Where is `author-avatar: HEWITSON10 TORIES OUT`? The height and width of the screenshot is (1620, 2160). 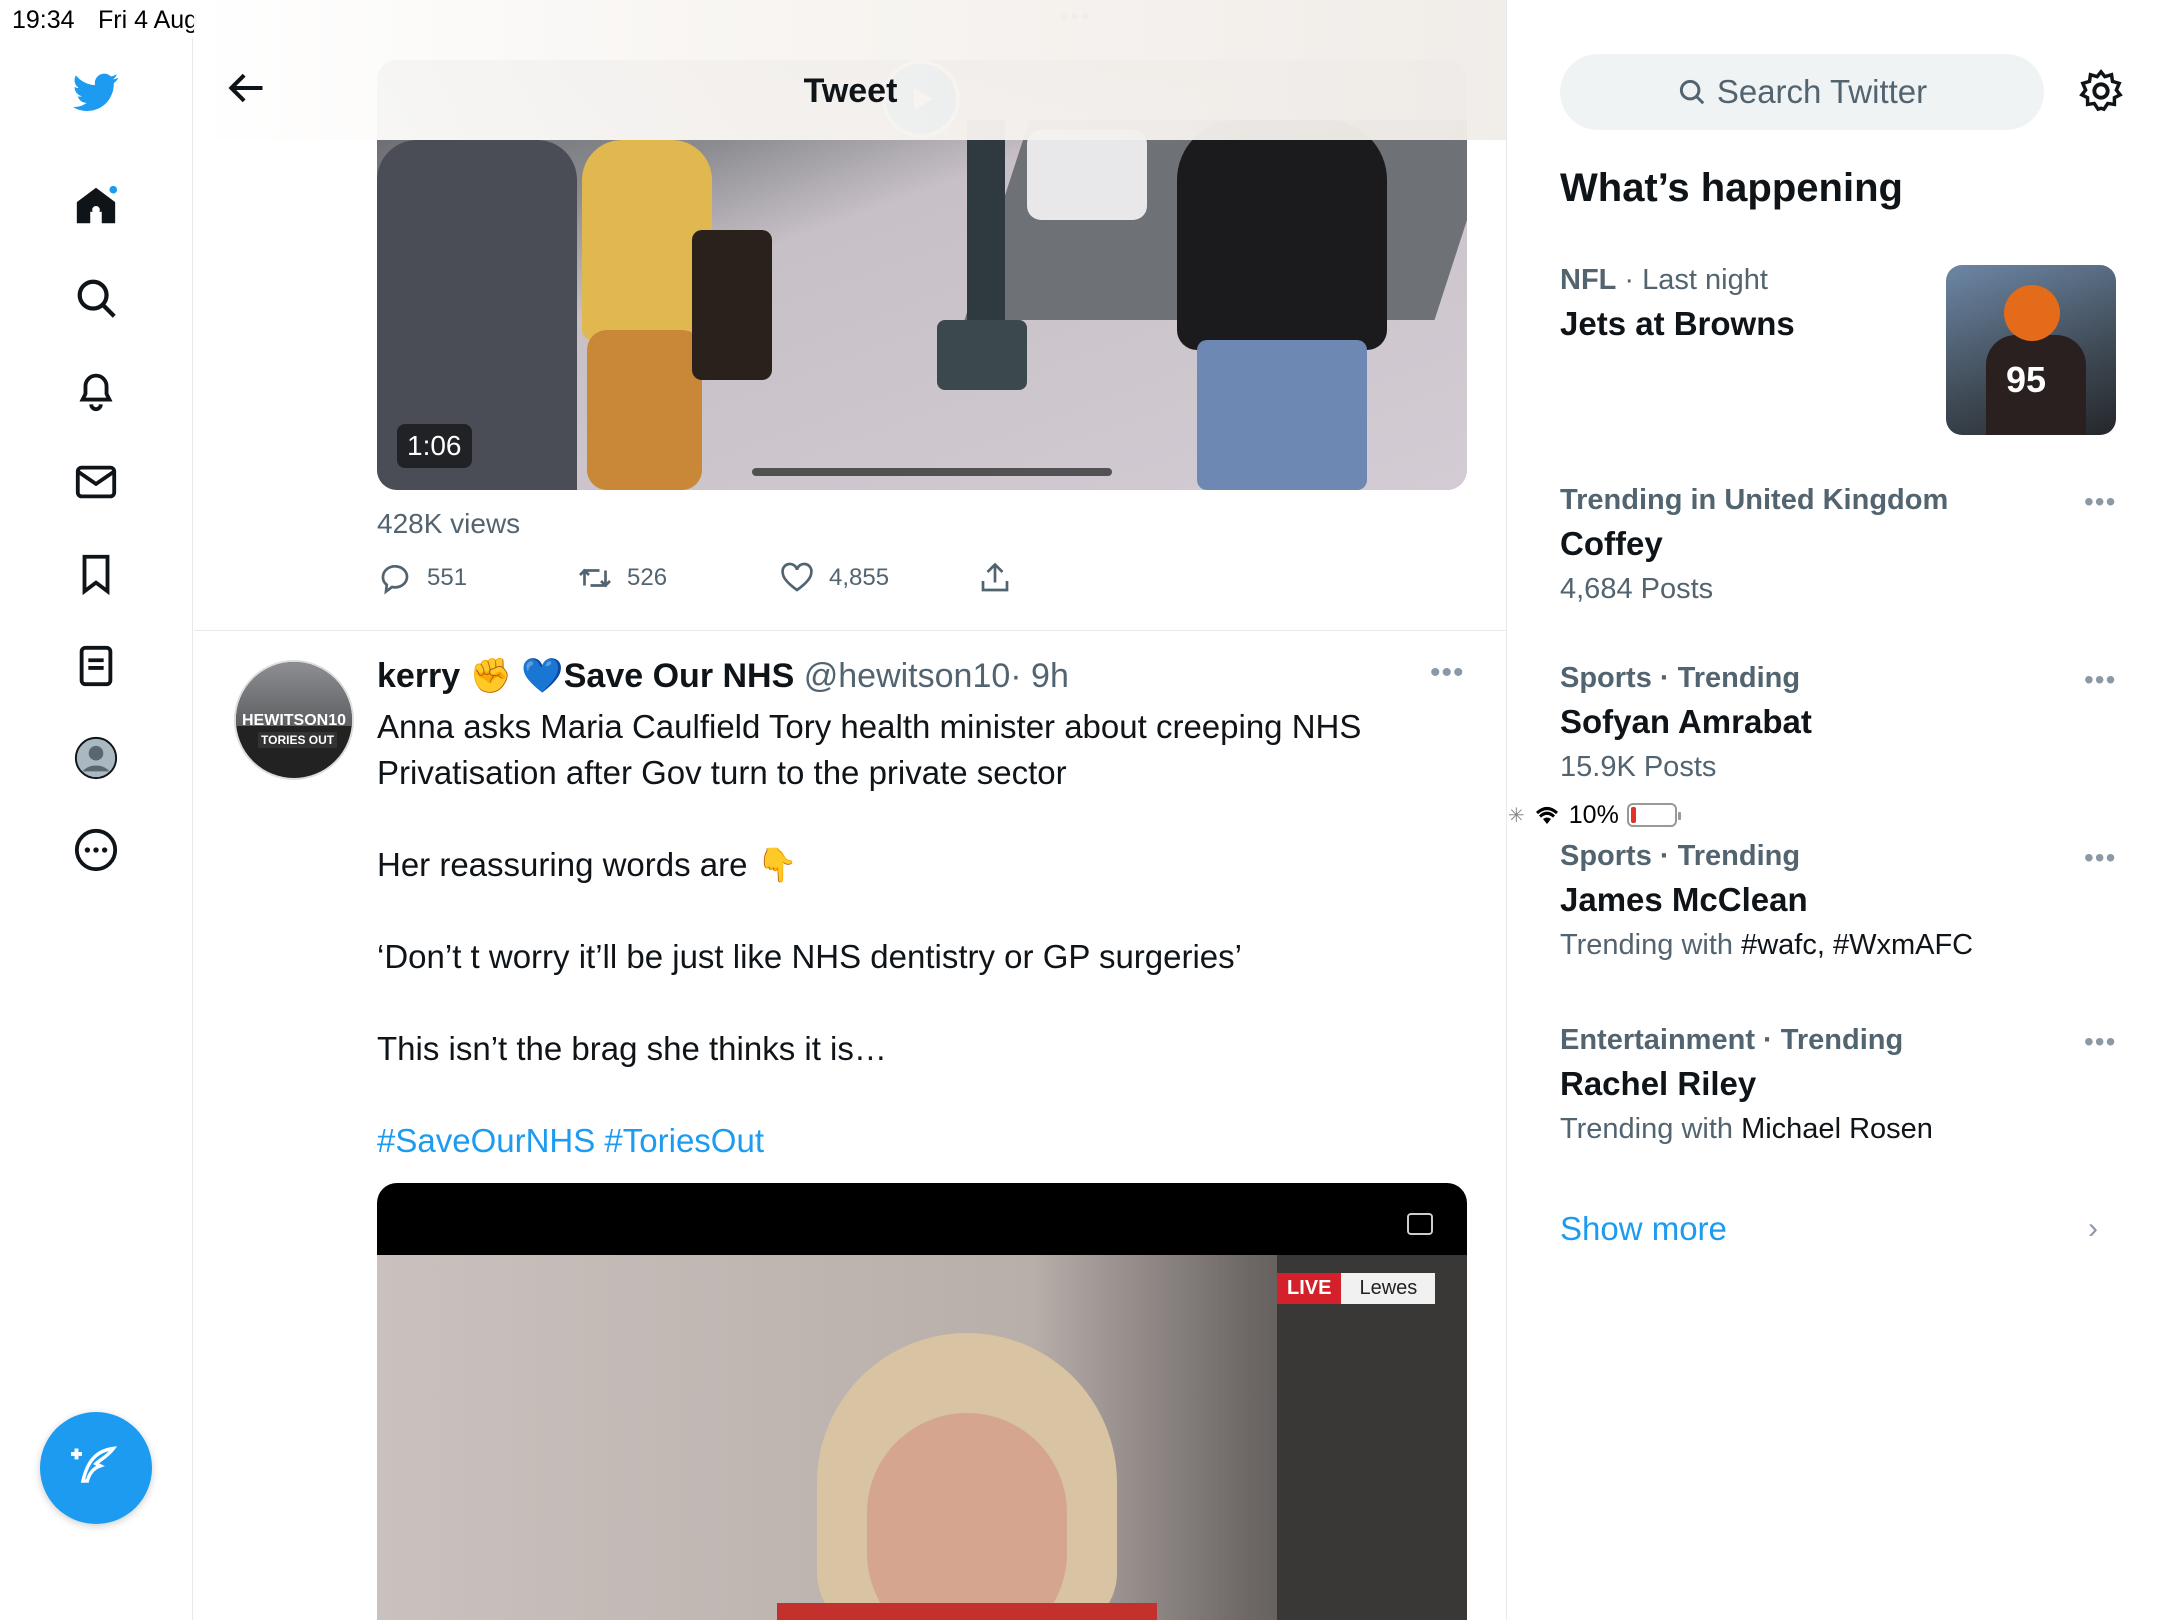
author-avatar: HEWITSON10 TORIES OUT is located at coordinates (294, 720).